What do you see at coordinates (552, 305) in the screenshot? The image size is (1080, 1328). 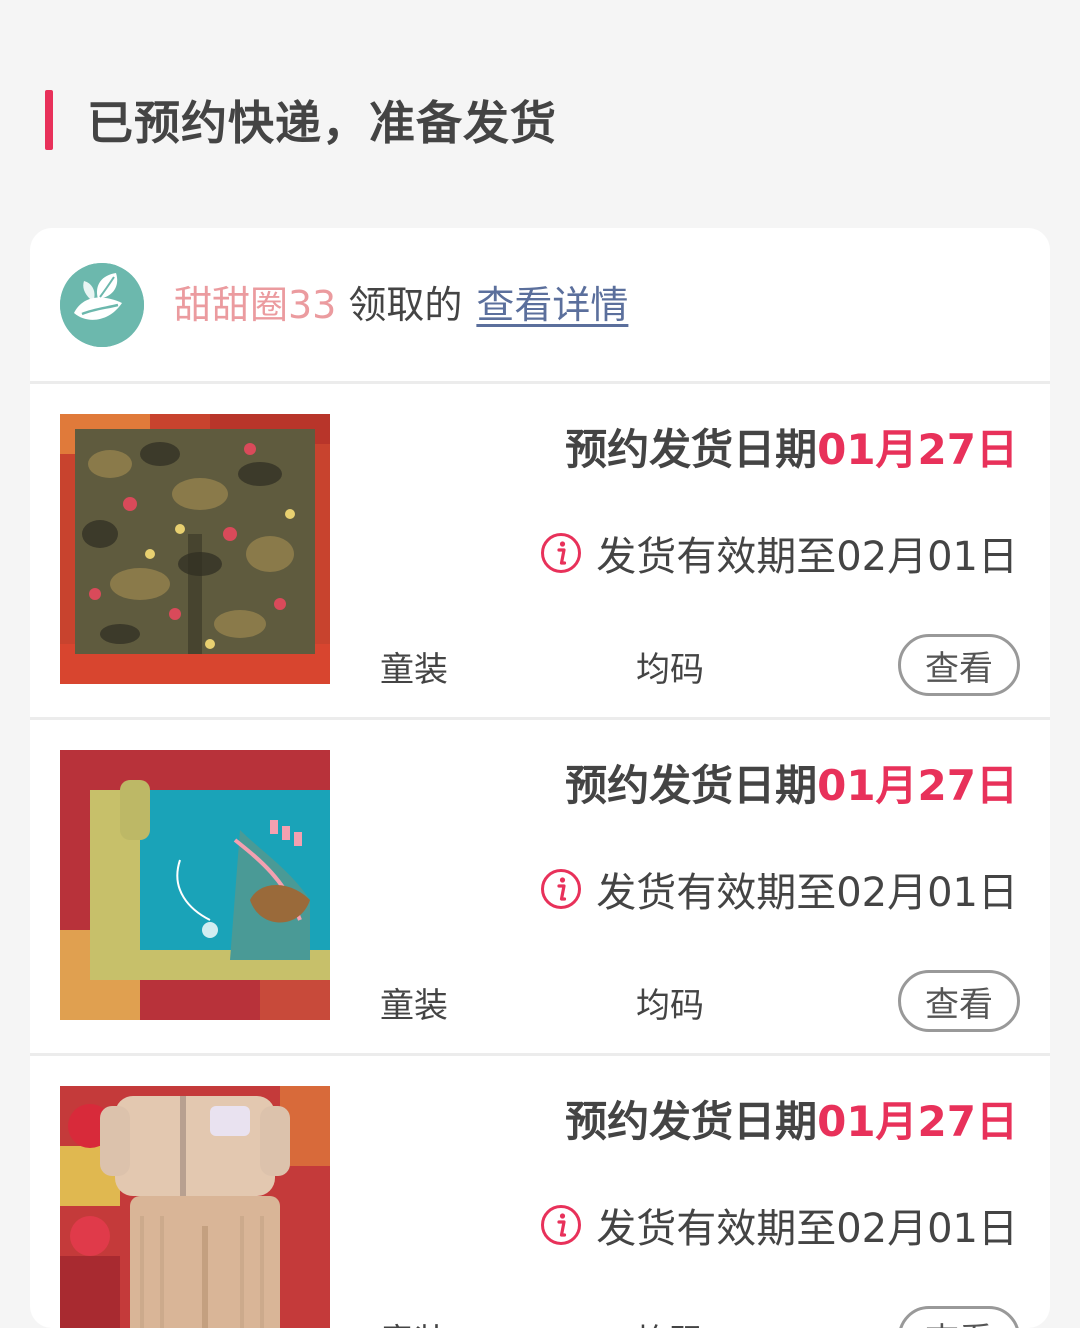 I see `view-details-link: 查看详情` at bounding box center [552, 305].